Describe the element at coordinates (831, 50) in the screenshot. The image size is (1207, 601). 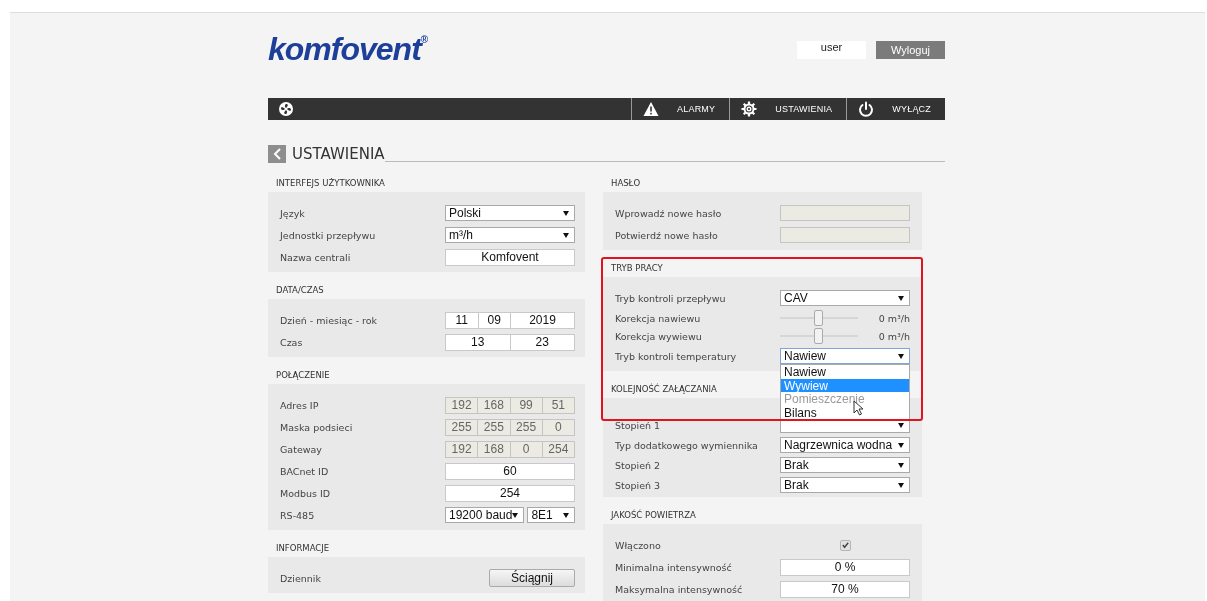
I see `user-name: user` at that location.